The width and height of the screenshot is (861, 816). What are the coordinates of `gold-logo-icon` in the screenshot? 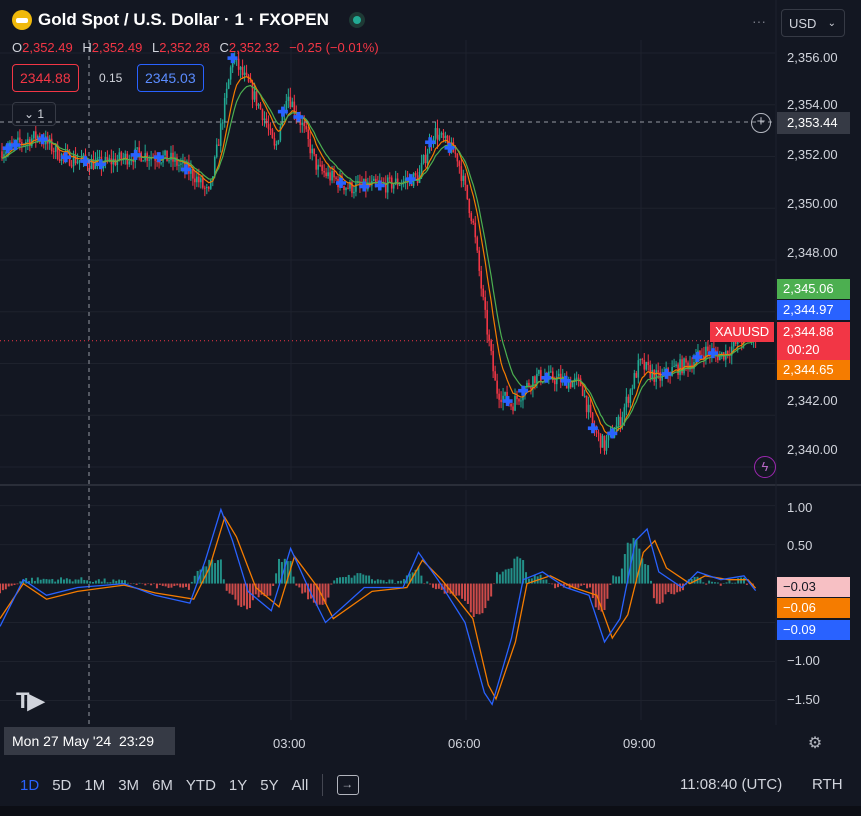 It's located at (22, 20).